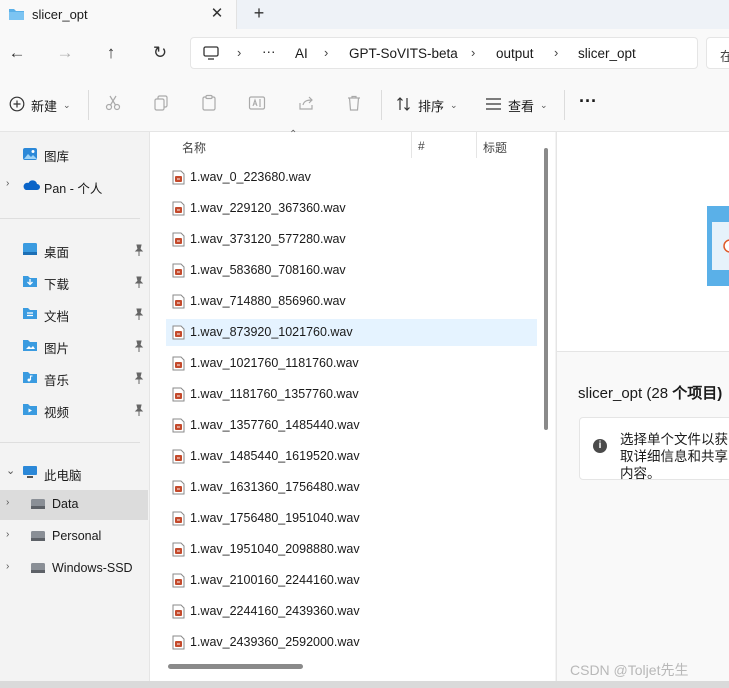  I want to click on file-row: 1.wav_1357760_1485440.wav, so click(351, 425).